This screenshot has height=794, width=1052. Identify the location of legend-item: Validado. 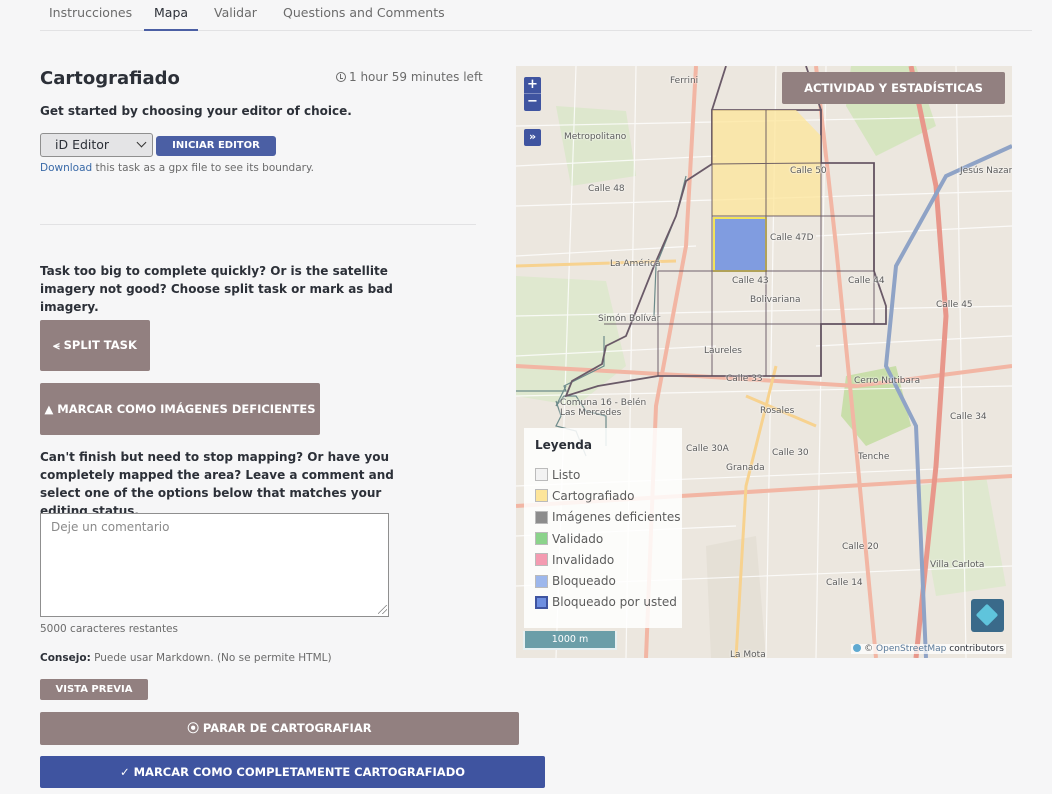
(608, 538).